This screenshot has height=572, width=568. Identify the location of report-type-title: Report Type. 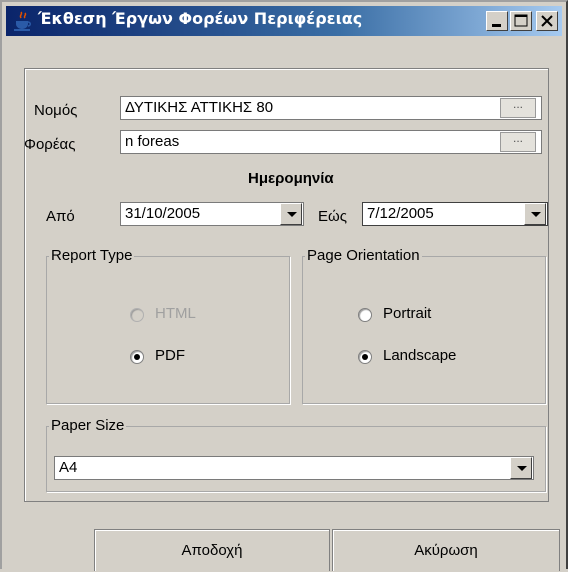
(92, 255).